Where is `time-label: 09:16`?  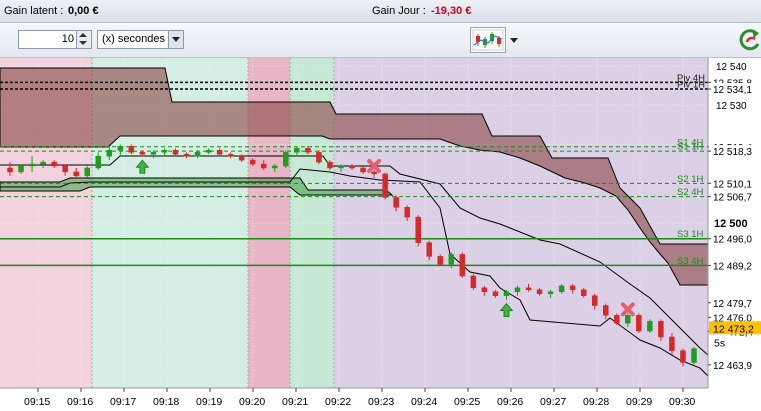 time-label: 09:16 is located at coordinates (80, 402).